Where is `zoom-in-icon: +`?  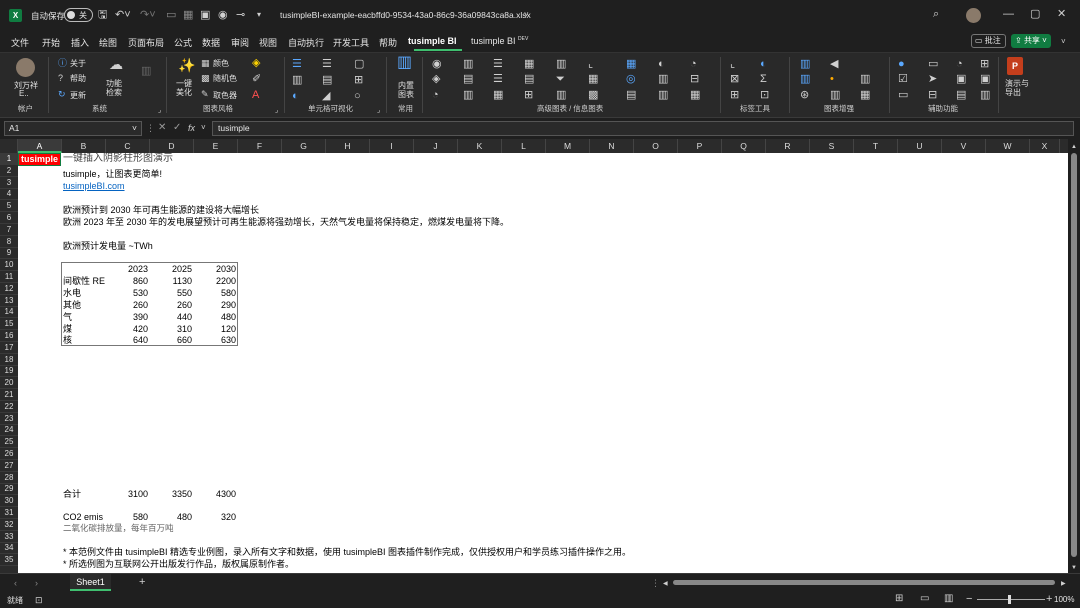
zoom-in-icon: + is located at coordinates (1049, 599).